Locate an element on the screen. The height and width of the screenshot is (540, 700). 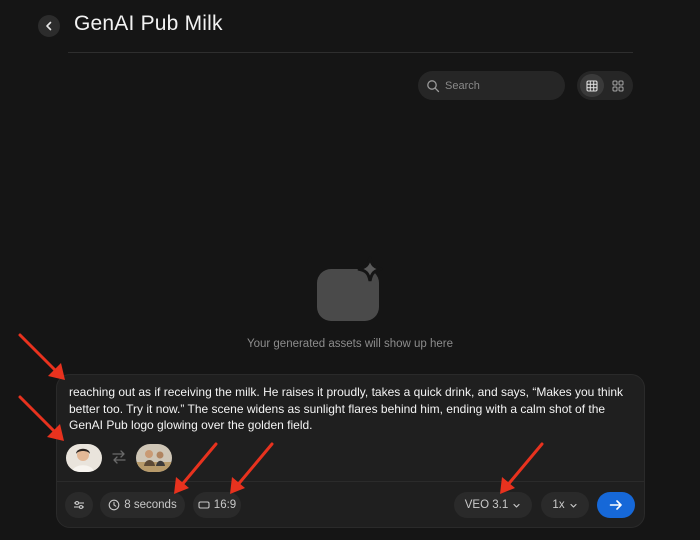
person-avatar-icon is located at coordinates (84, 458).